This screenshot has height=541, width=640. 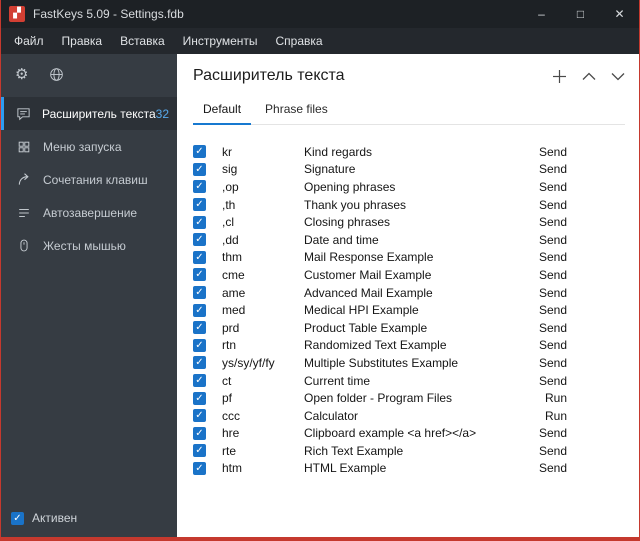 What do you see at coordinates (390, 433) in the screenshot?
I see `row-description: Clipboard example <a href></a>` at bounding box center [390, 433].